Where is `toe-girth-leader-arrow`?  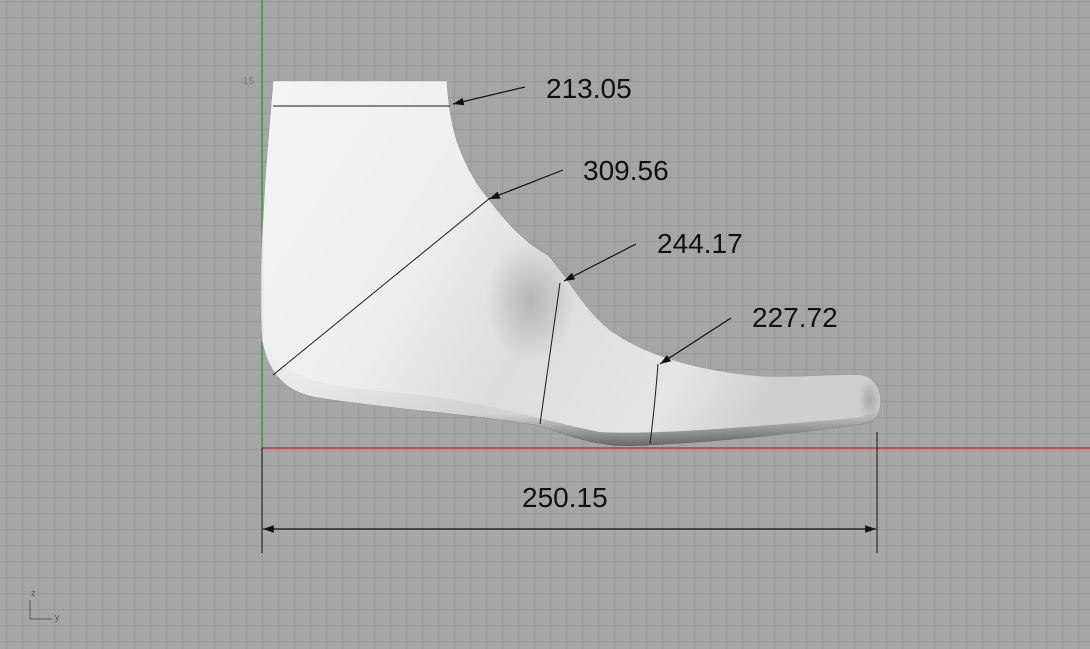
toe-girth-leader-arrow is located at coordinates (695, 341).